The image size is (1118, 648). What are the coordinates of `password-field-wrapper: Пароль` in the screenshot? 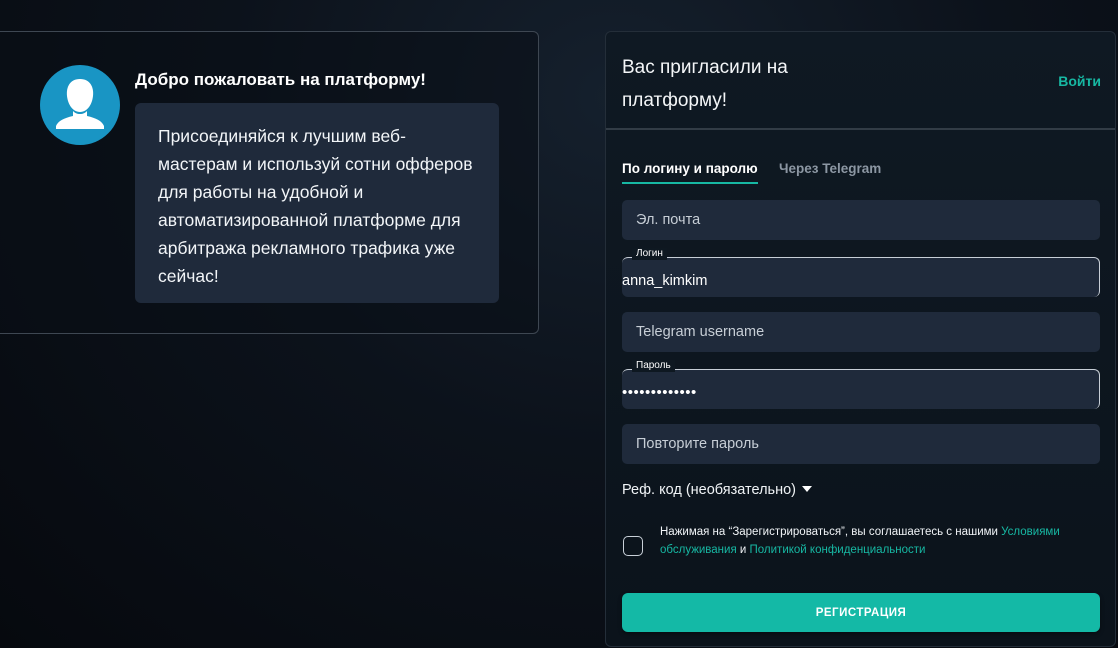 It's located at (861, 384).